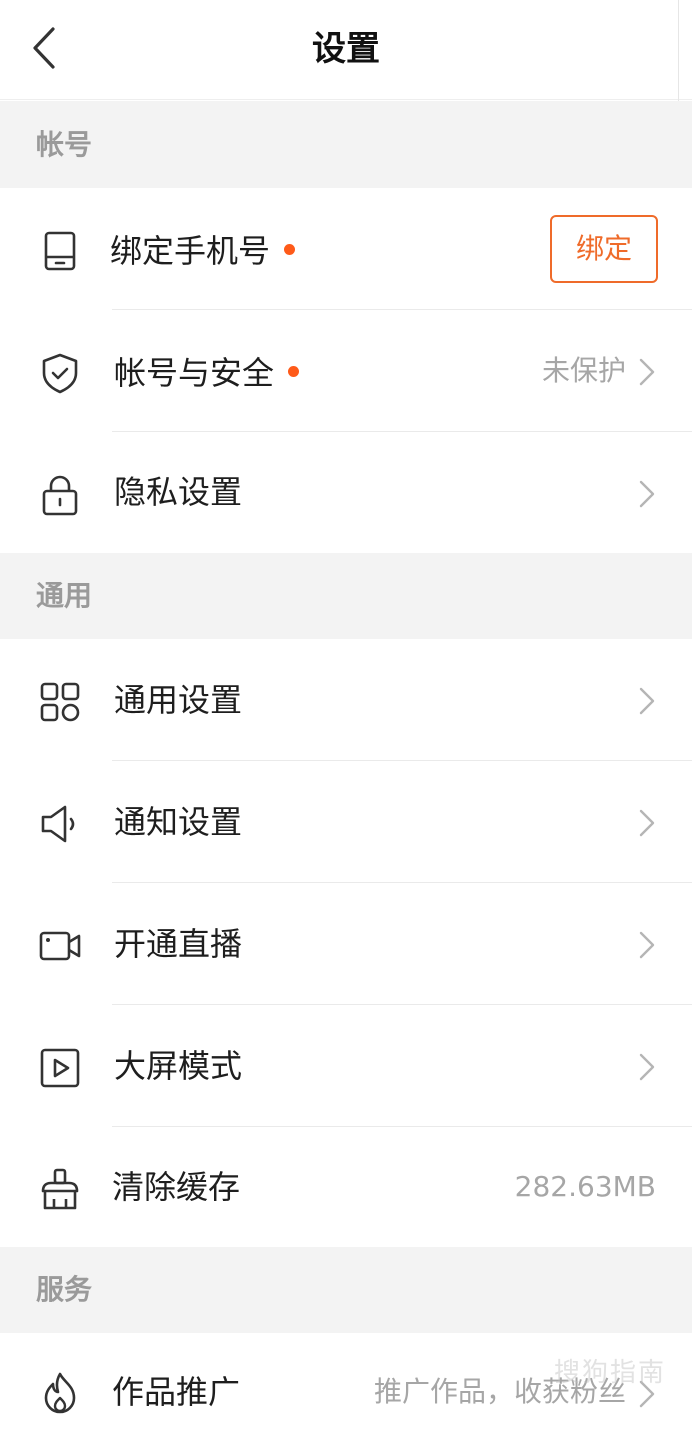  What do you see at coordinates (346, 249) in the screenshot?
I see `bind-phone-row: 绑定手机号 绑定` at bounding box center [346, 249].